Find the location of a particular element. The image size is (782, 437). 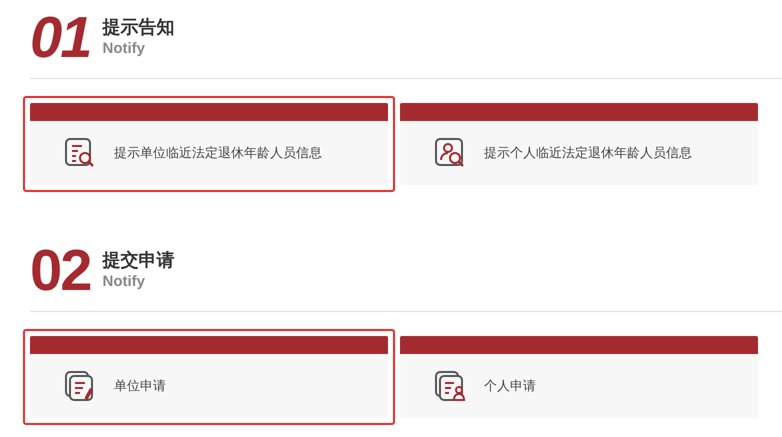

service-card: 单位申请 is located at coordinates (209, 377).